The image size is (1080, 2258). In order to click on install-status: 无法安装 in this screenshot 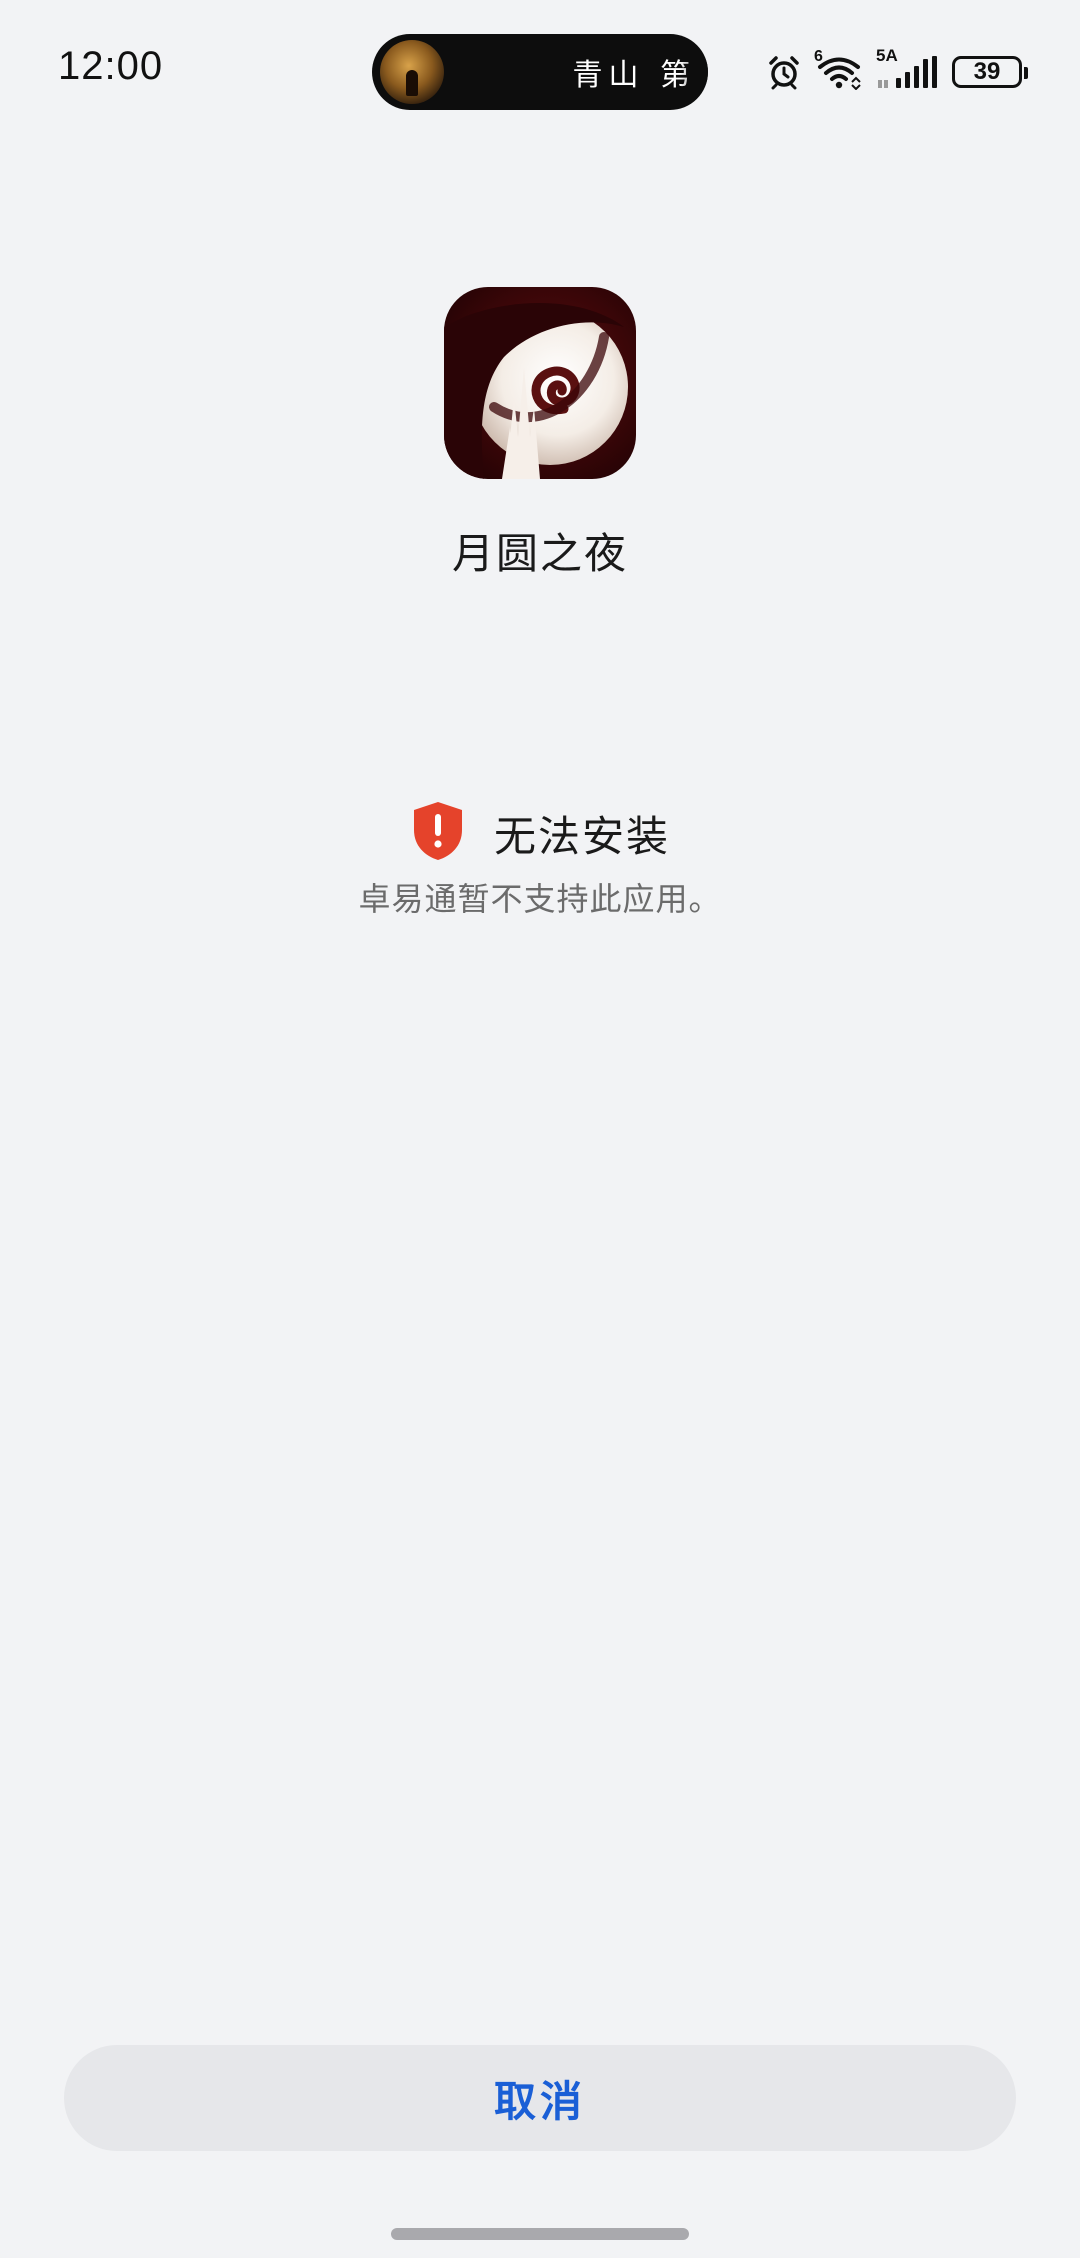, I will do `click(540, 833)`.